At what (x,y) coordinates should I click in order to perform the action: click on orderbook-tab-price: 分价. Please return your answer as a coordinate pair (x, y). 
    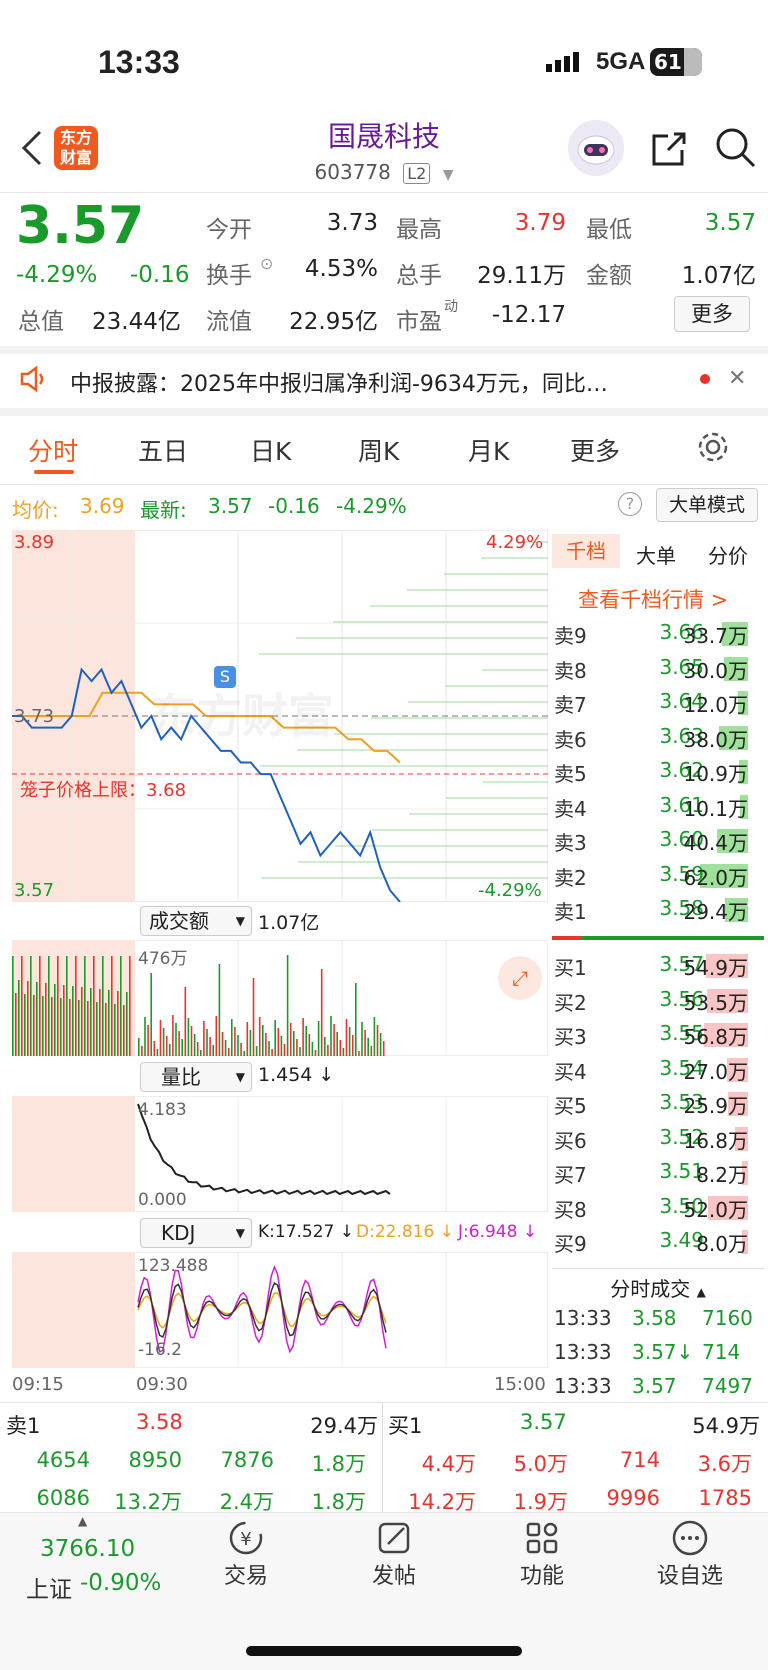
    Looking at the image, I should click on (728, 554).